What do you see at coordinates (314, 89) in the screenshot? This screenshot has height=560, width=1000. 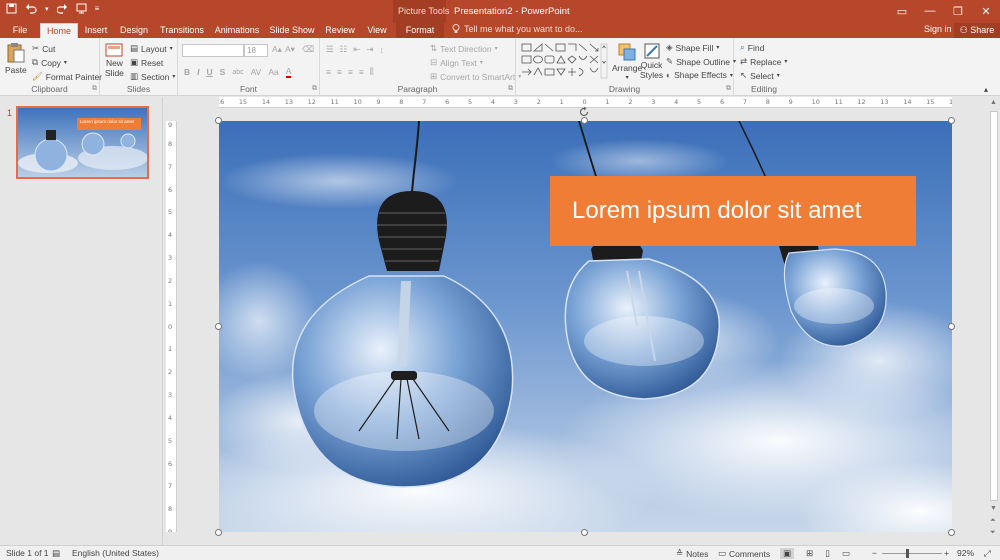 I see `font-launcher-icon: ⧉` at bounding box center [314, 89].